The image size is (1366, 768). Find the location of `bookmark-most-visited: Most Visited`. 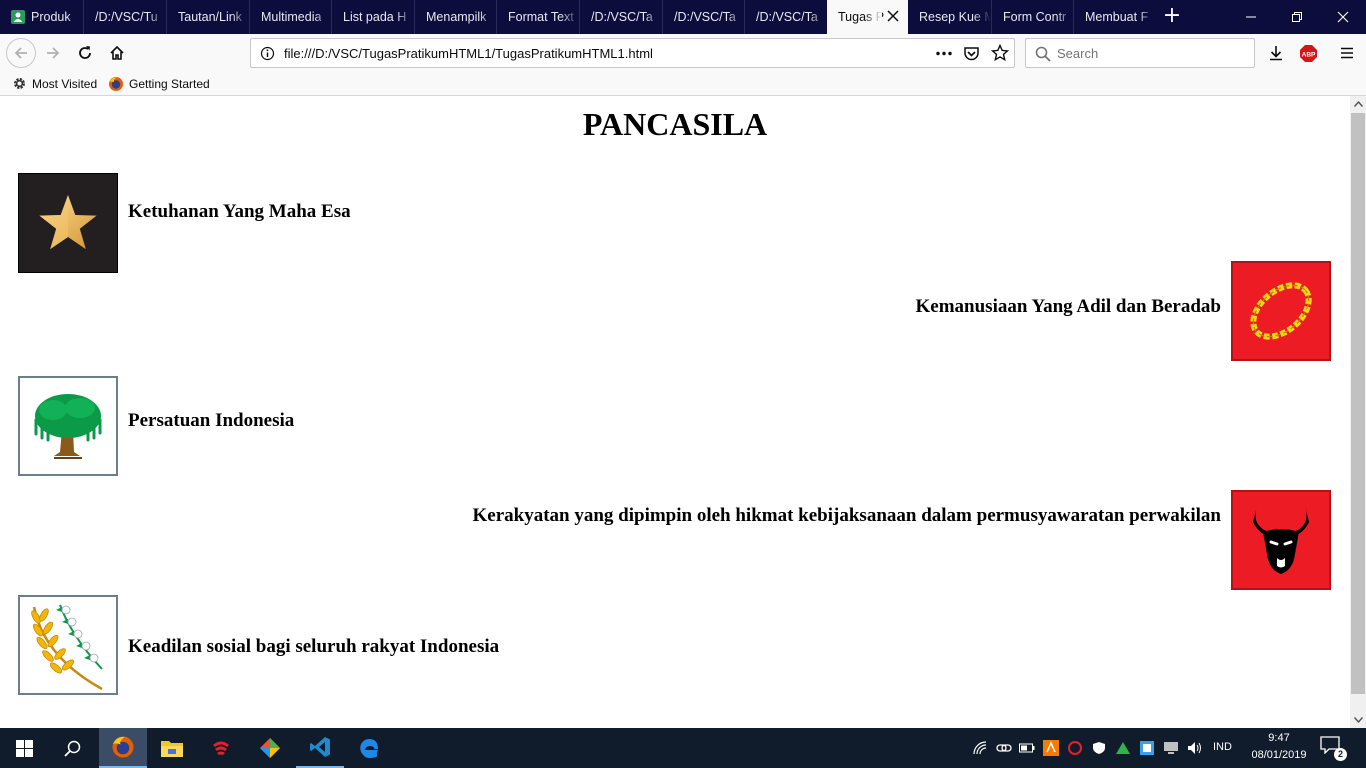

bookmark-most-visited: Most Visited is located at coordinates (54, 83).